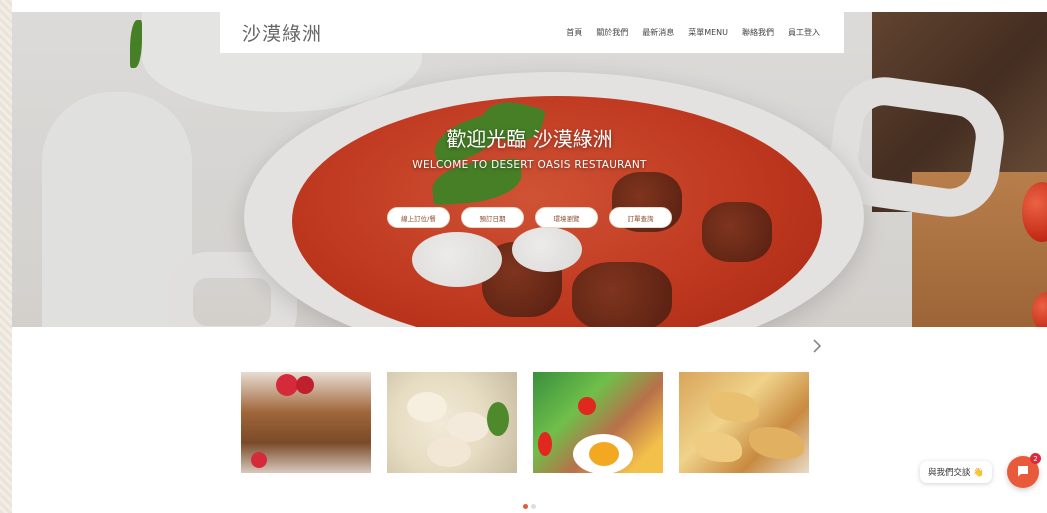  What do you see at coordinates (306, 422) in the screenshot?
I see `carousel-card-berry-bars` at bounding box center [306, 422].